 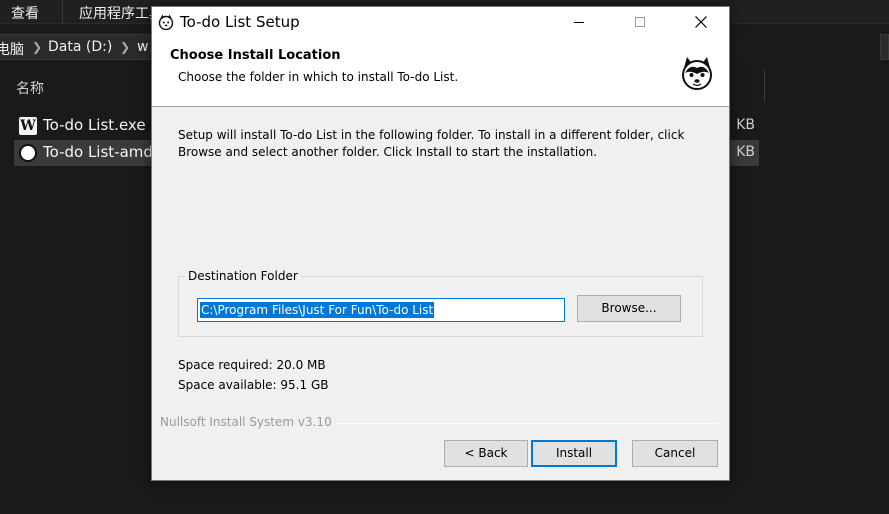 I want to click on search-box, so click(x=884, y=47).